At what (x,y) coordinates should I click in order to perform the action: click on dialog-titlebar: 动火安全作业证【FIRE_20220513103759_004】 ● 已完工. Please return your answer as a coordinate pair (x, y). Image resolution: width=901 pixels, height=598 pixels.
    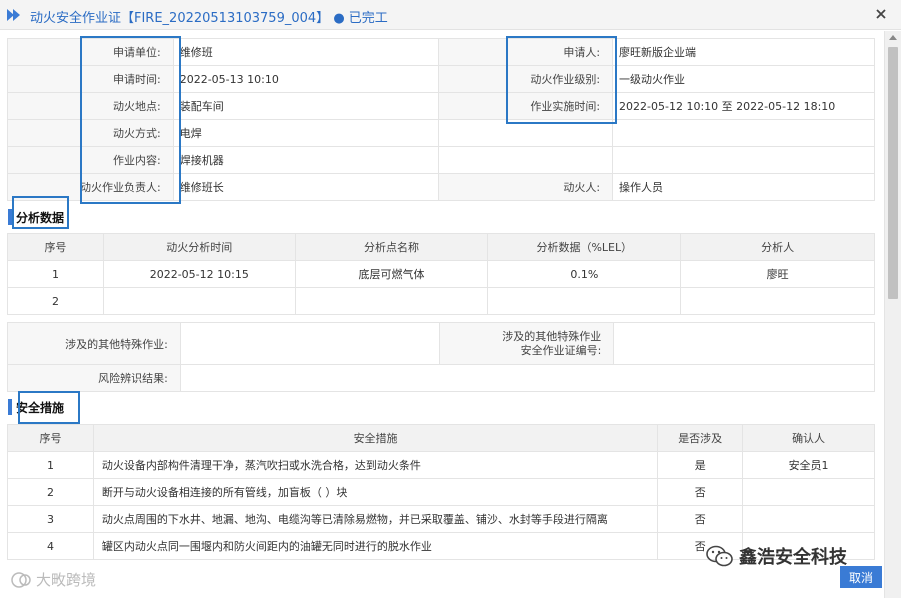
    Looking at the image, I should click on (450, 15).